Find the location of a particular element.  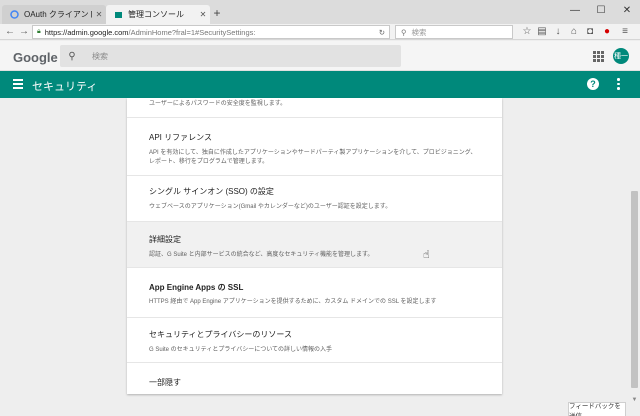

admin-search-input: ⚲ 検索 is located at coordinates (230, 56).